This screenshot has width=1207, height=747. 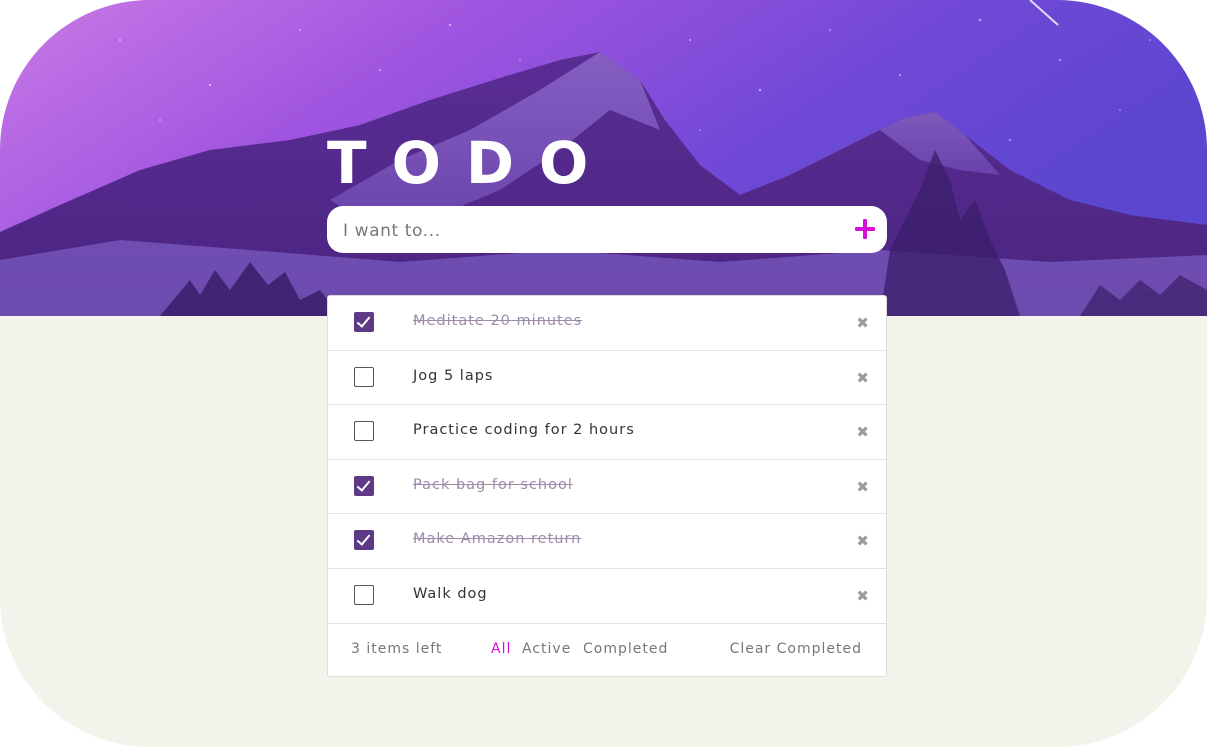 What do you see at coordinates (453, 375) in the screenshot?
I see `todo-text: Jog 5 laps` at bounding box center [453, 375].